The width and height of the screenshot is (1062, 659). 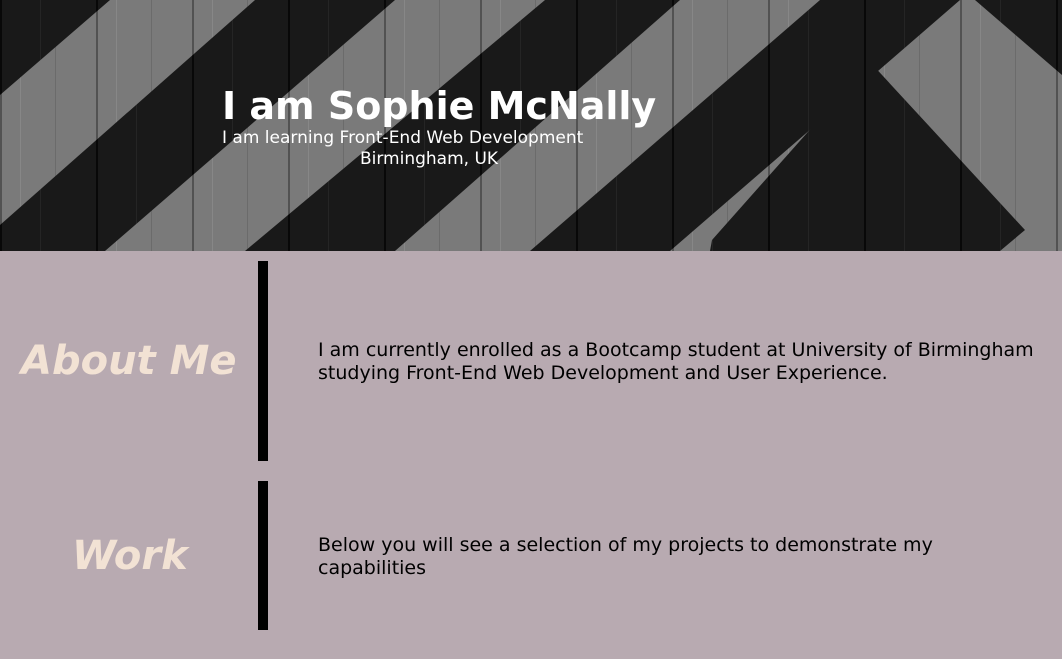 I want to click on hero-tagline: I am learning Front-End Web Development, so click(x=403, y=138).